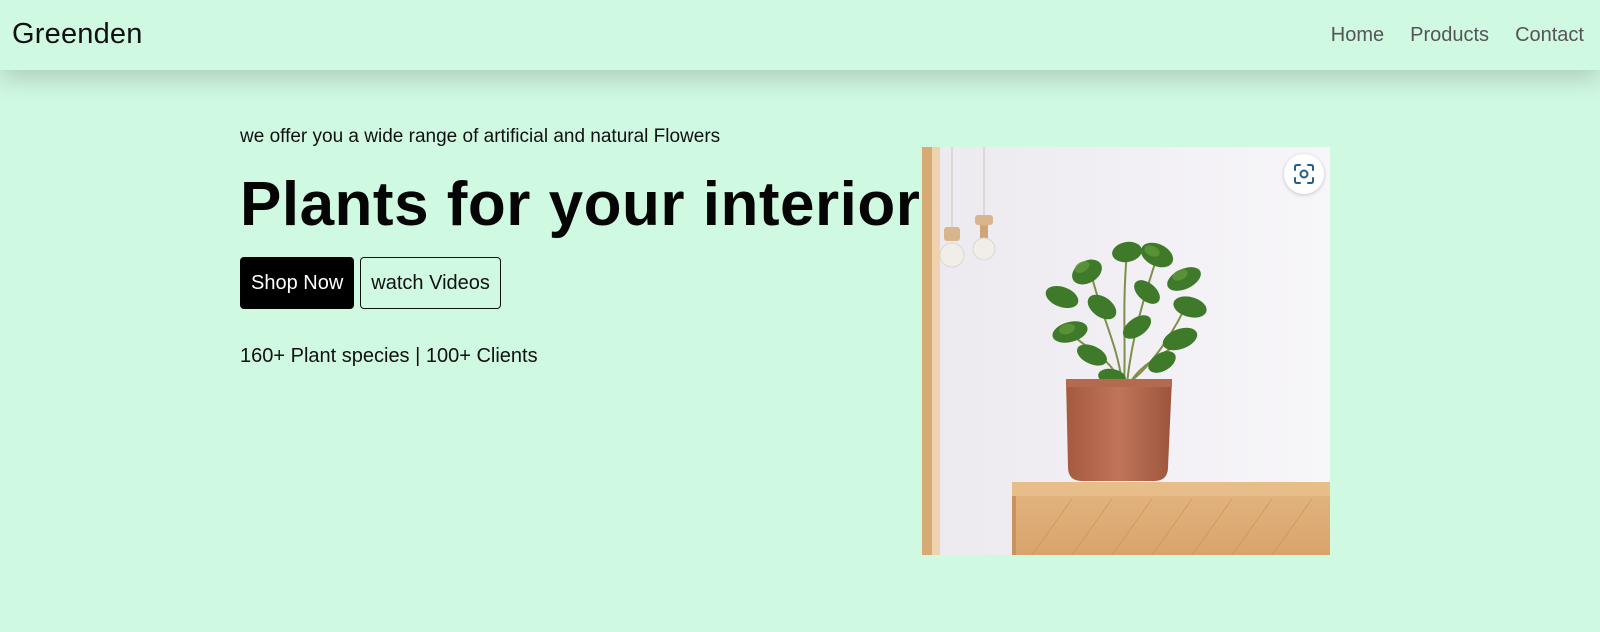  I want to click on navbar: Greenden Home Products Contact, so click(800, 35).